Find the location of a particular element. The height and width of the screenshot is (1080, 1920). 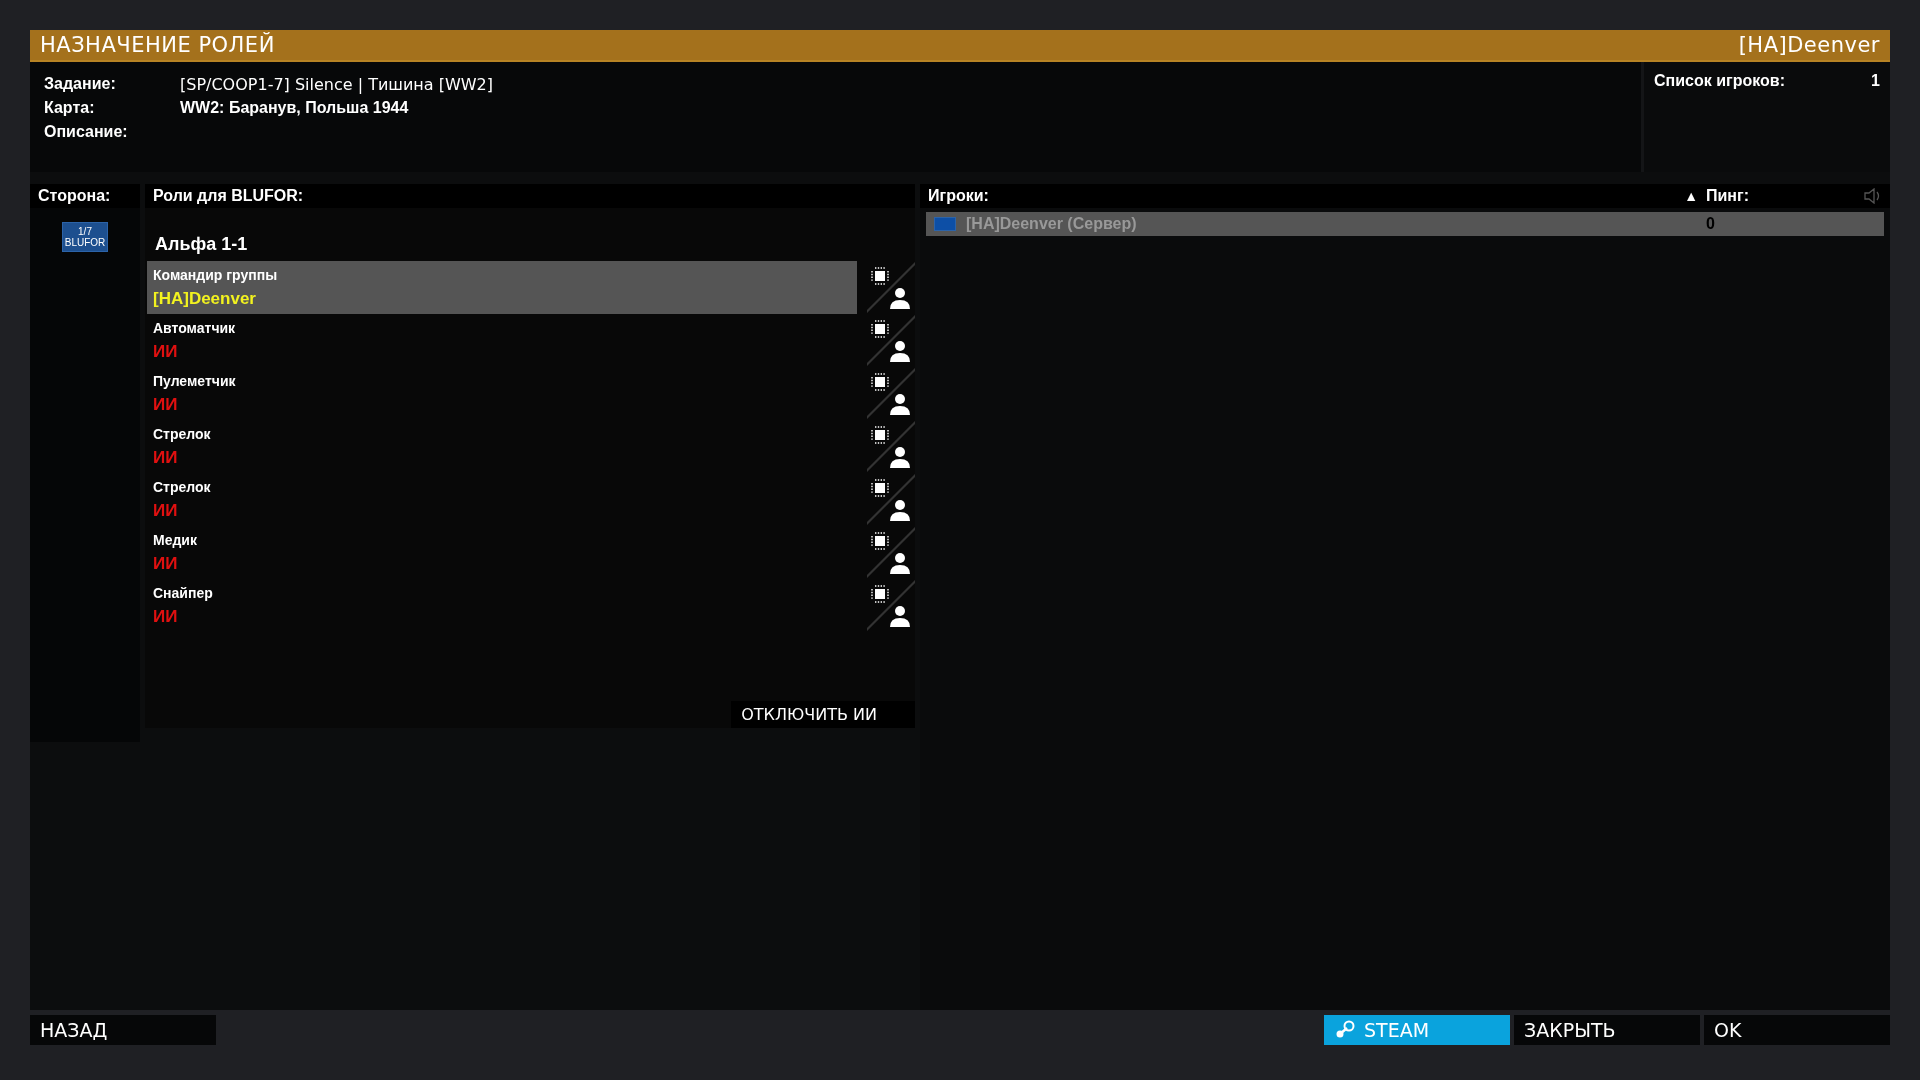

footer-button: OK is located at coordinates (1797, 1030).